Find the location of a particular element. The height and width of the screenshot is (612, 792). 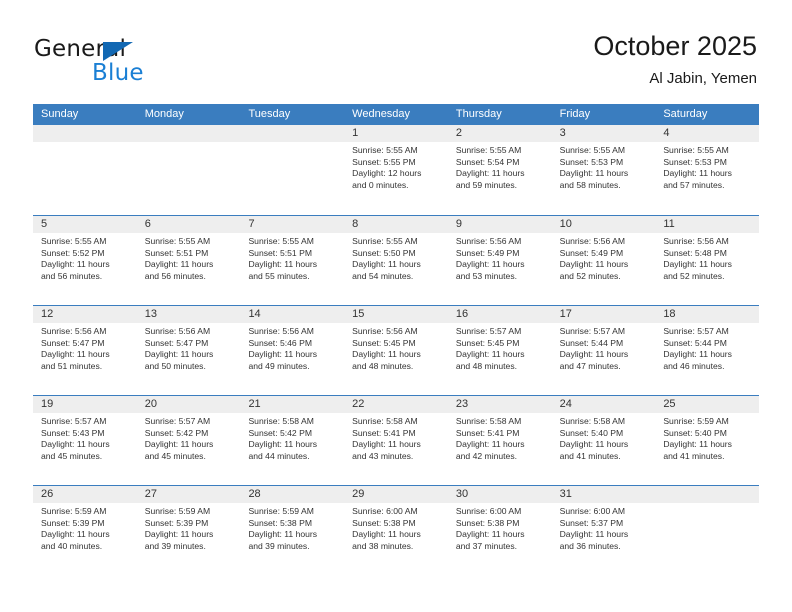

day-number: 21 is located at coordinates (292, 404).